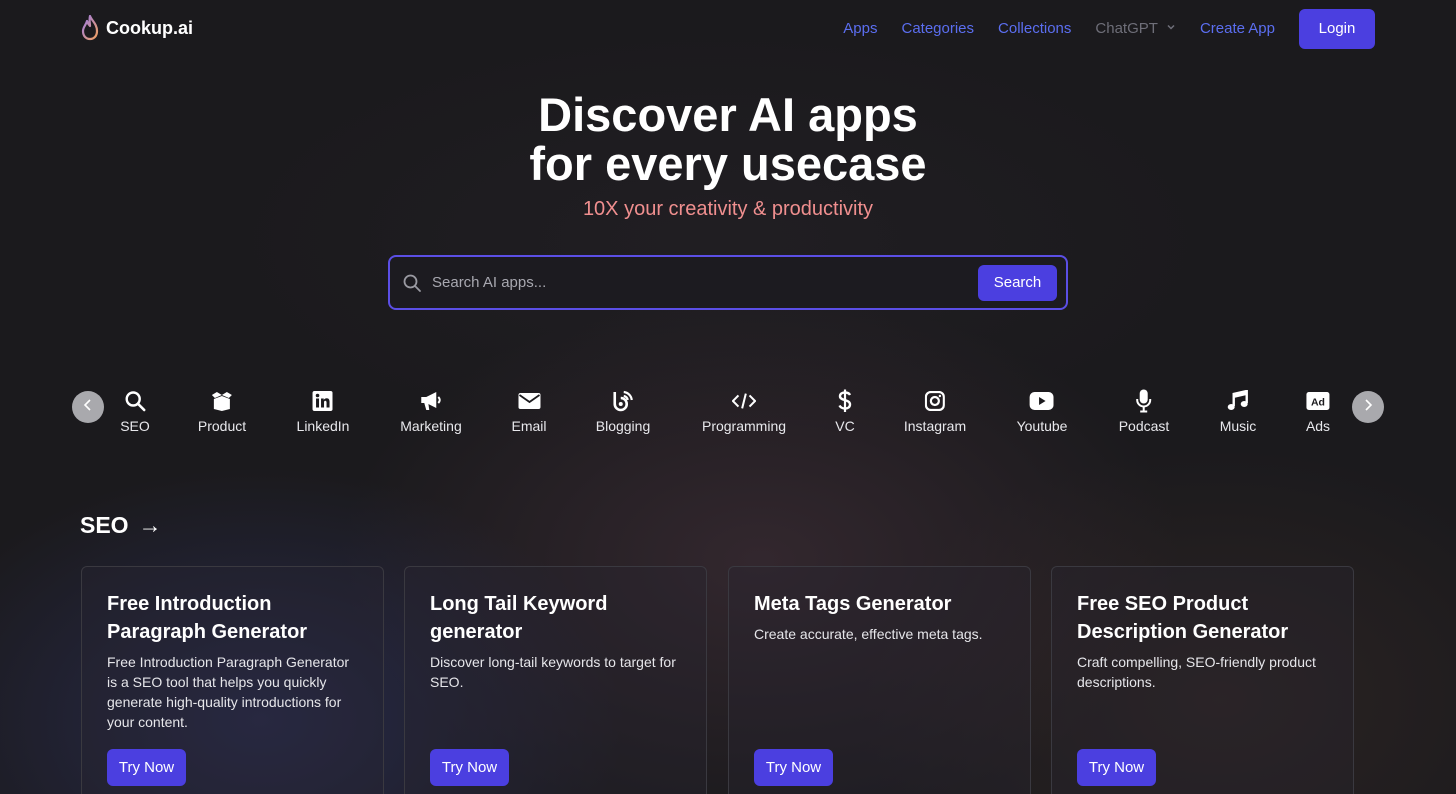 The image size is (1456, 794). What do you see at coordinates (1017, 282) in the screenshot?
I see `search-button: Search` at bounding box center [1017, 282].